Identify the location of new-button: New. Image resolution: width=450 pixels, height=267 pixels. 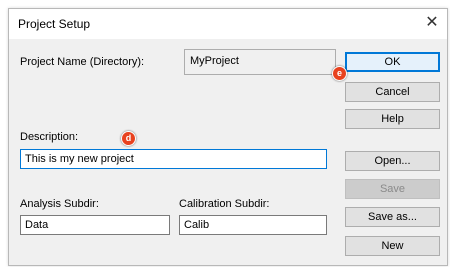
(392, 246).